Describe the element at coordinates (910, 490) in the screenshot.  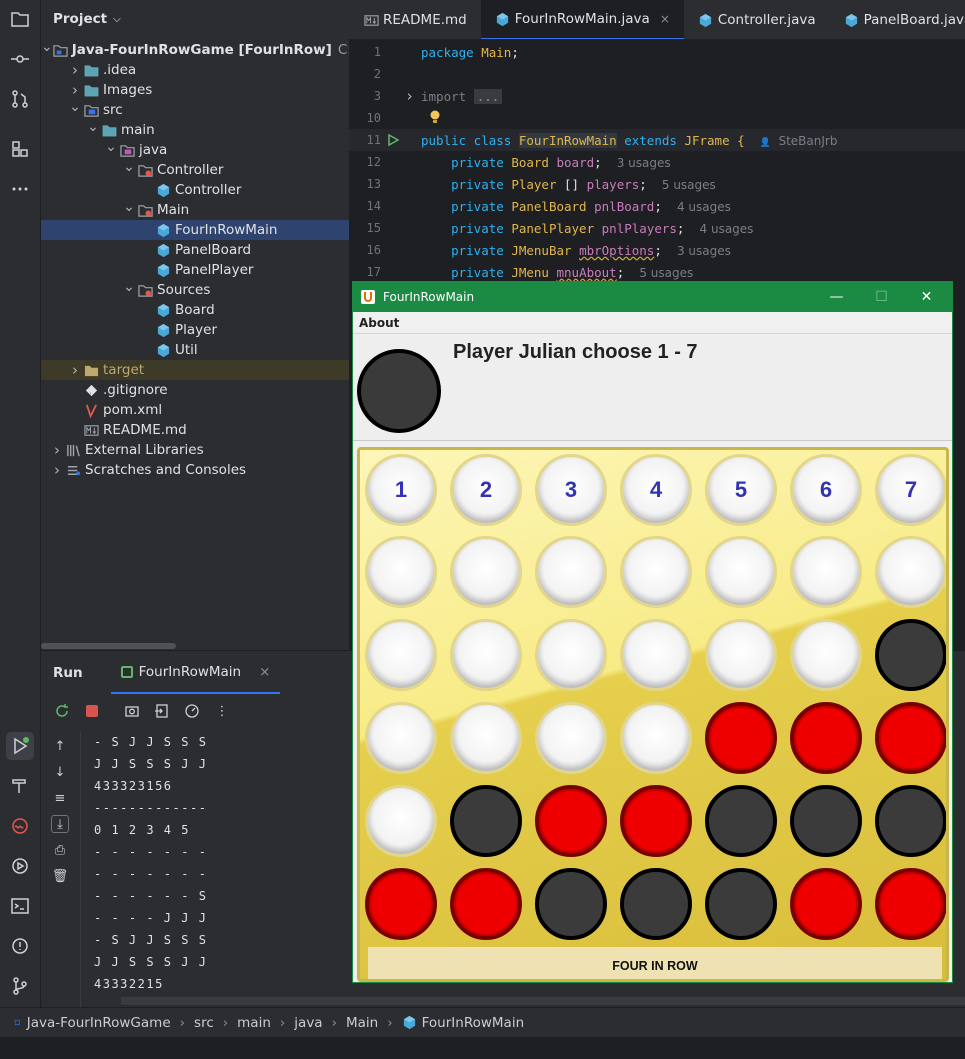
I see `column-button-7: 7` at that location.